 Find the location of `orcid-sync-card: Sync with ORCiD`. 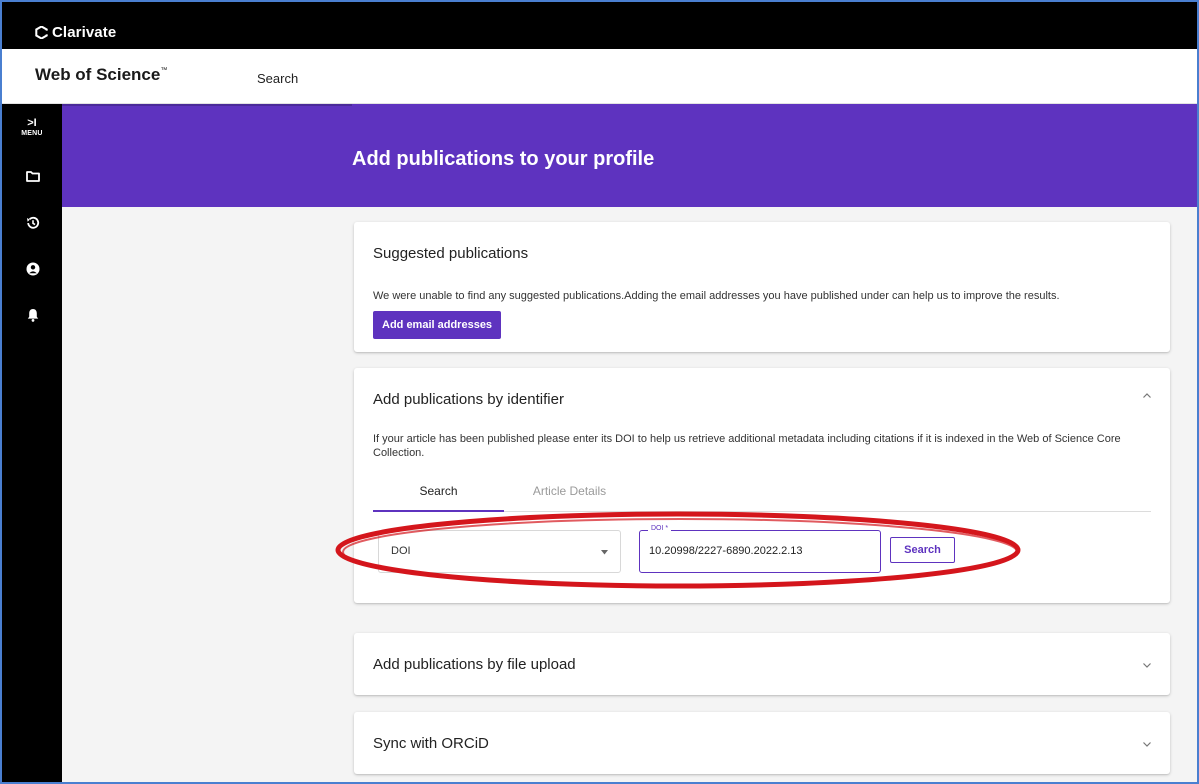

orcid-sync-card: Sync with ORCiD is located at coordinates (762, 743).